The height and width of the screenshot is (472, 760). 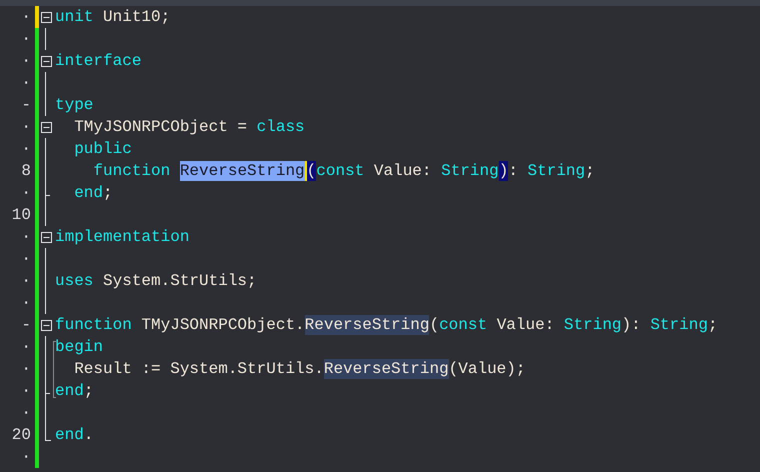 What do you see at coordinates (386, 325) in the screenshot?
I see `code-line: function TMyJSONRPCObject.ReverseString(const Value: String): String;` at bounding box center [386, 325].